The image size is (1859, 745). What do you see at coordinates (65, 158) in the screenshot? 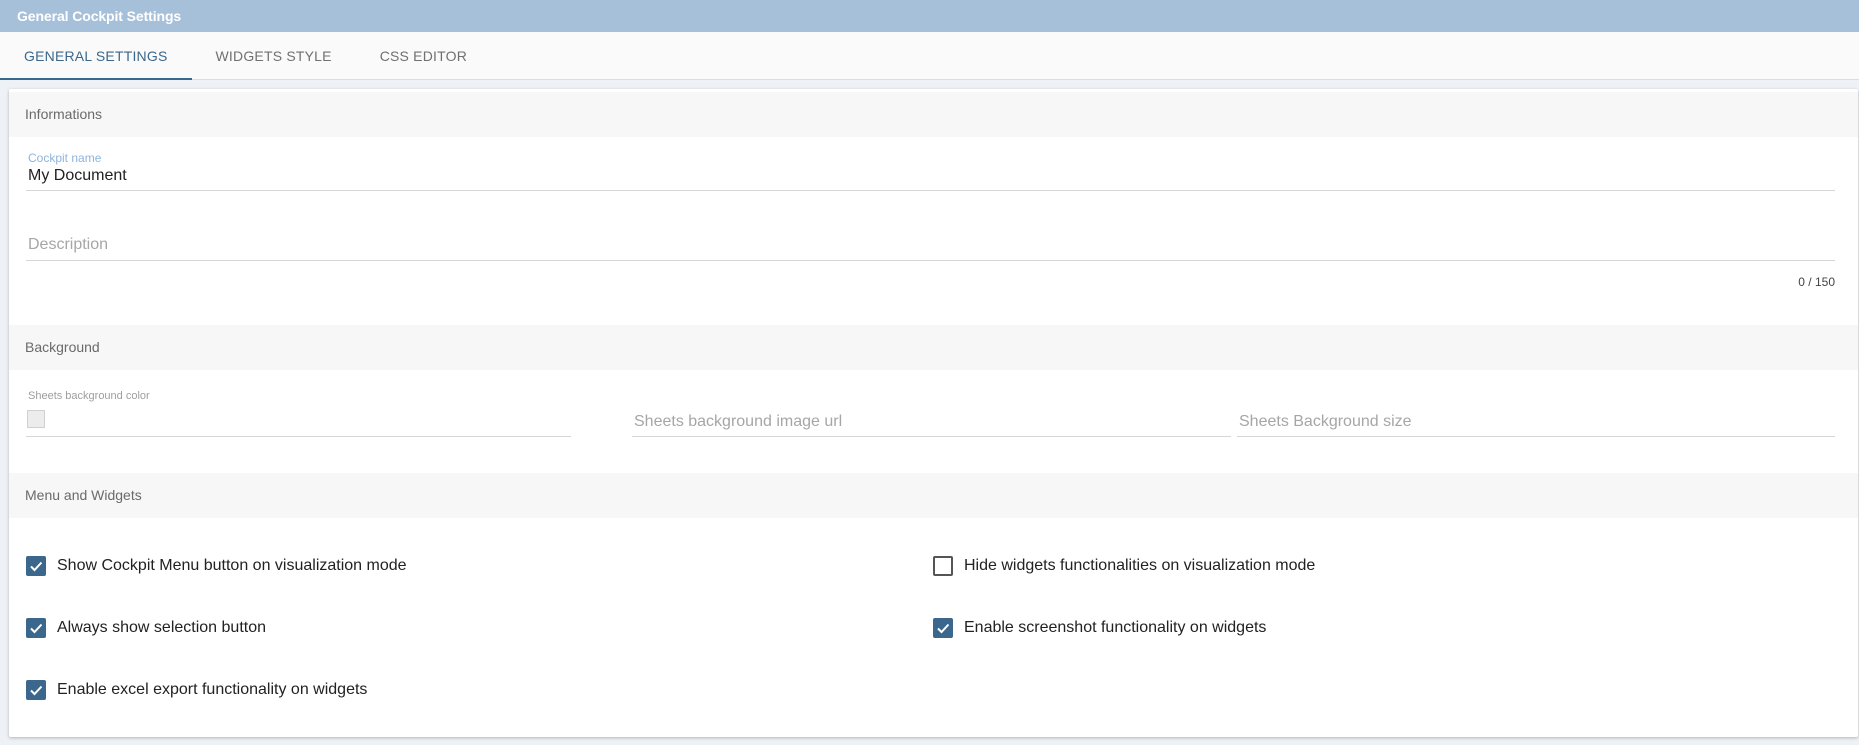
I see `cockpit-name-label: Cockpit name` at bounding box center [65, 158].